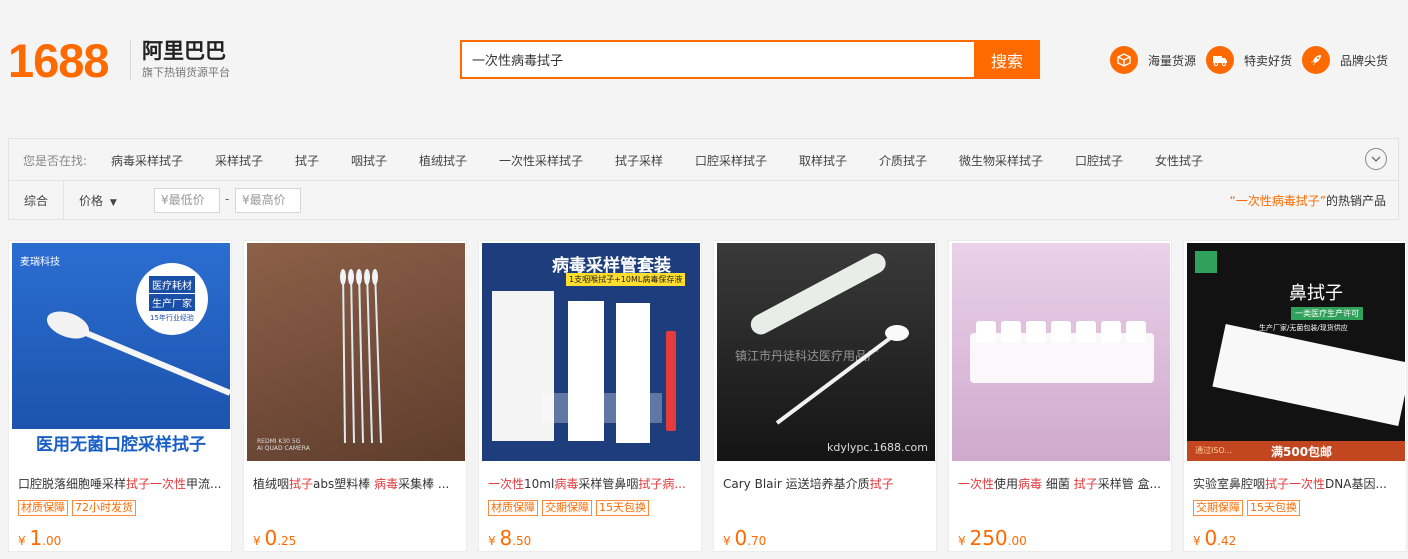 This screenshot has width=1408, height=559. Describe the element at coordinates (121, 352) in the screenshot. I see `product-image: 麦瑞科技 医疗耗材 生产厂家 15年行业经验 医用无菌口腔采样拭子` at that location.